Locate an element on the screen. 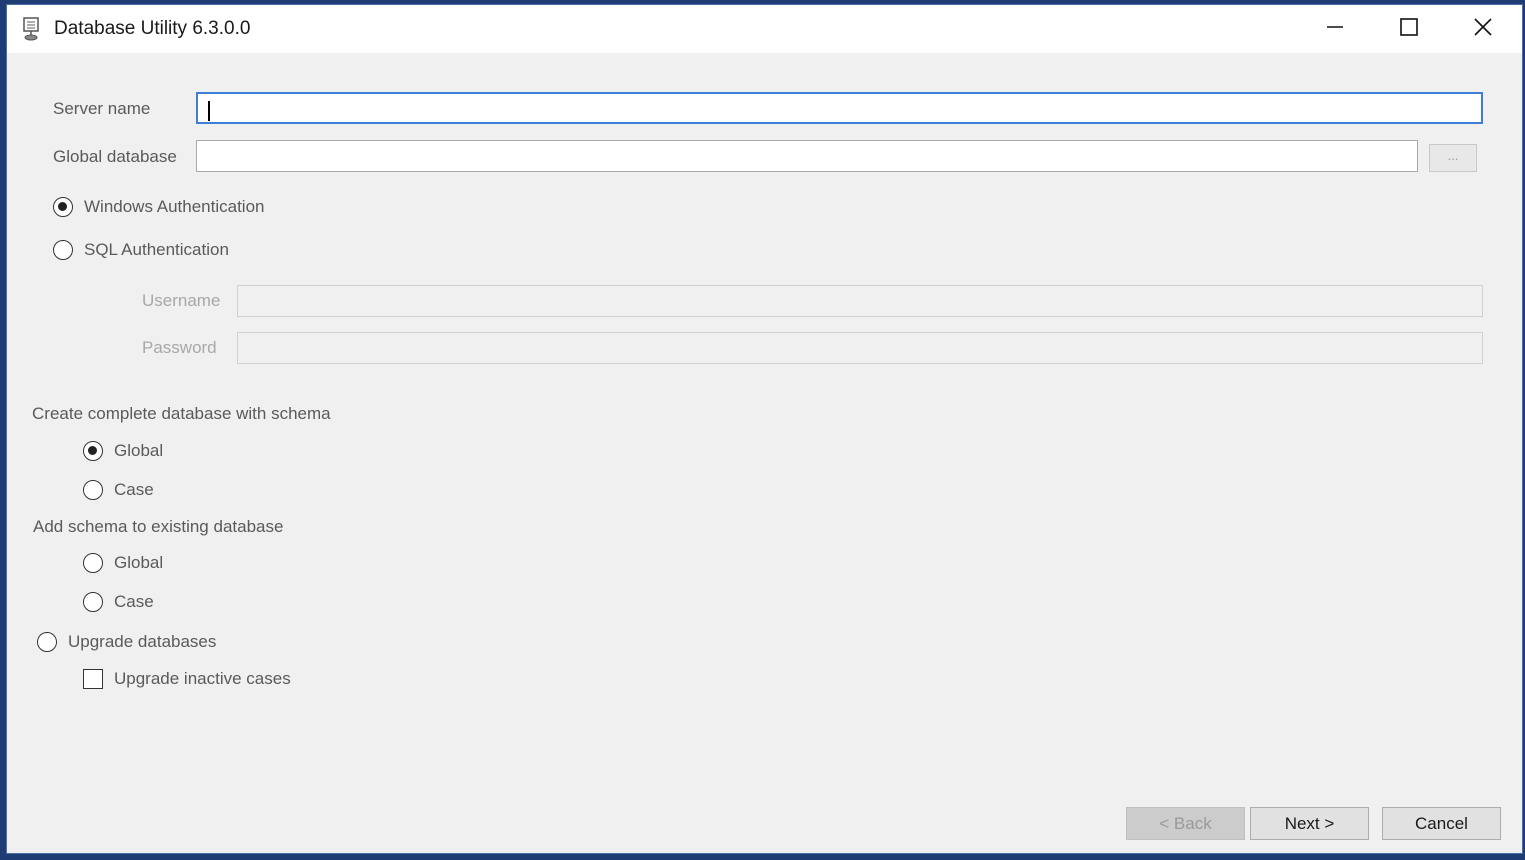  title-bar: Database Utility 6.3.0.0 is located at coordinates (764, 29).